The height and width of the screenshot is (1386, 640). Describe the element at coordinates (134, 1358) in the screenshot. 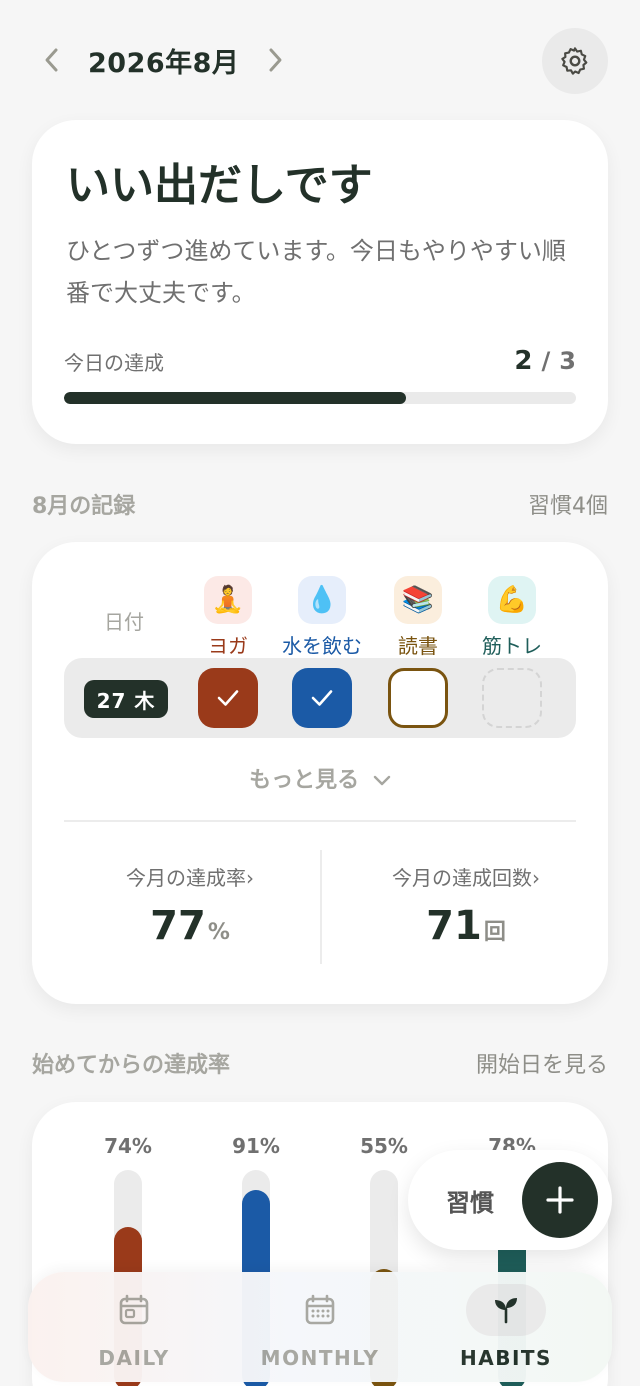

I see `tab-daily-label: DAILY` at that location.